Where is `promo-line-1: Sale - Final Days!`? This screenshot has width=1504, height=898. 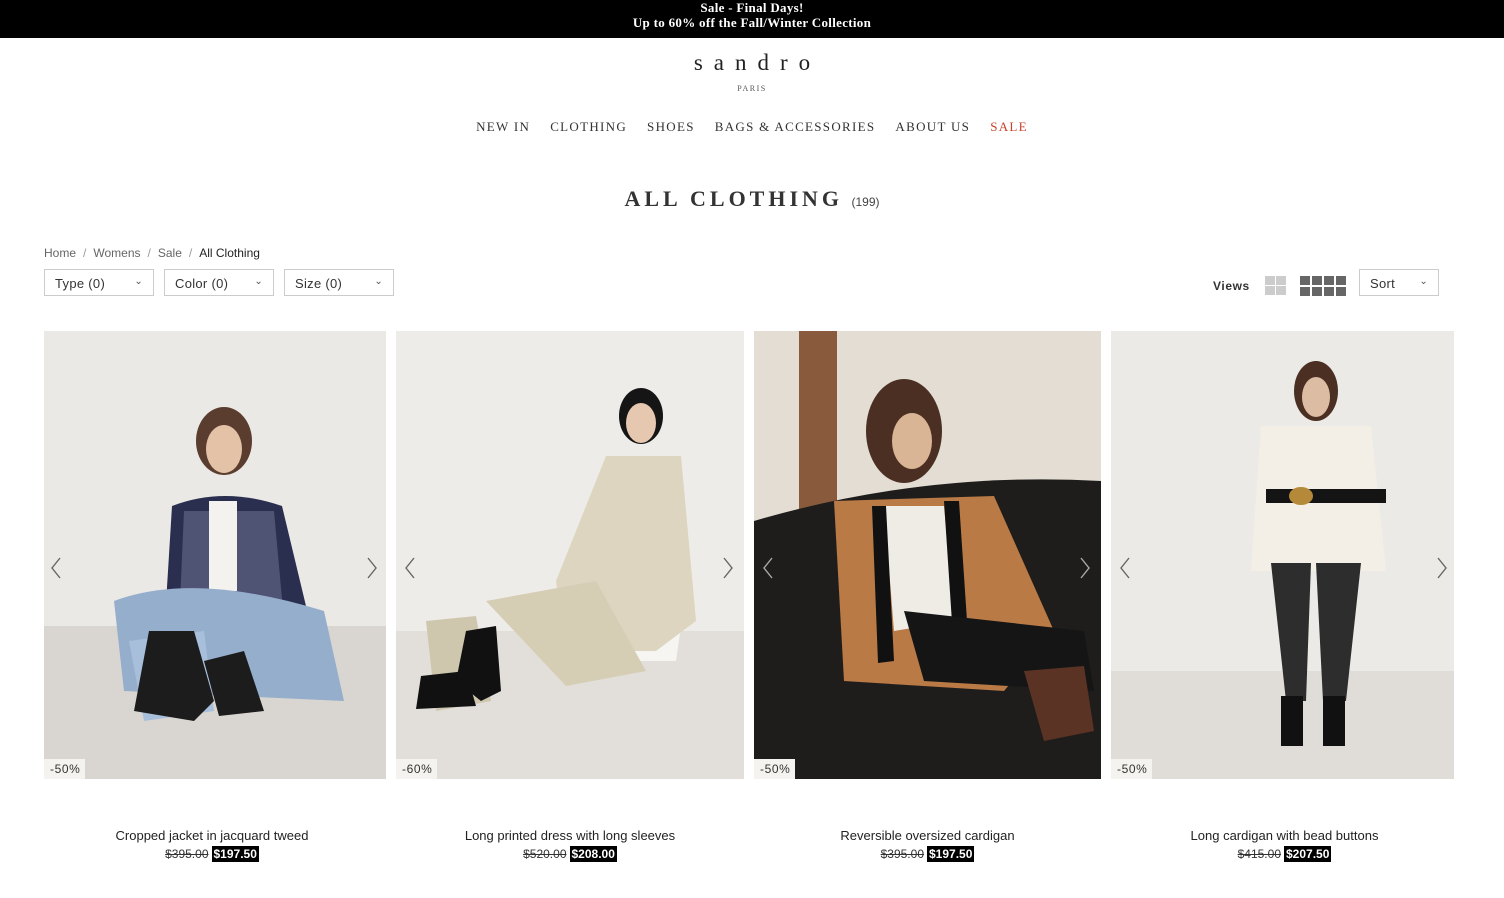
promo-line-1: Sale - Final Days! is located at coordinates (752, 7).